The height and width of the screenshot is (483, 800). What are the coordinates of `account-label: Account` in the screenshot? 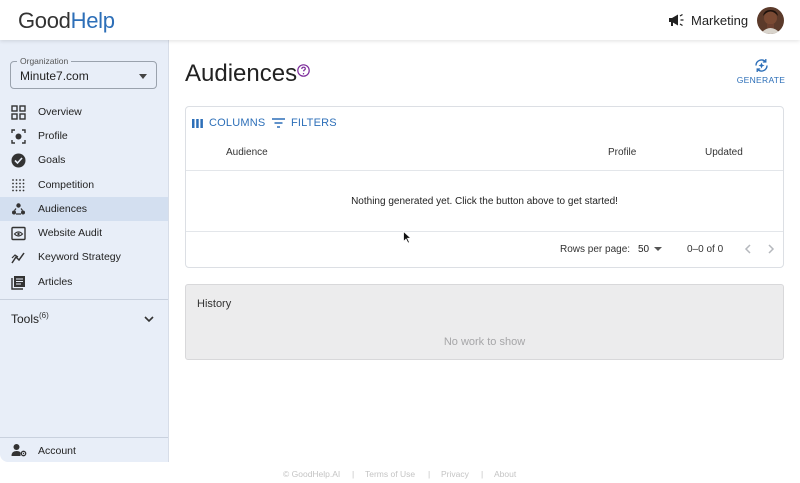 It's located at (57, 451).